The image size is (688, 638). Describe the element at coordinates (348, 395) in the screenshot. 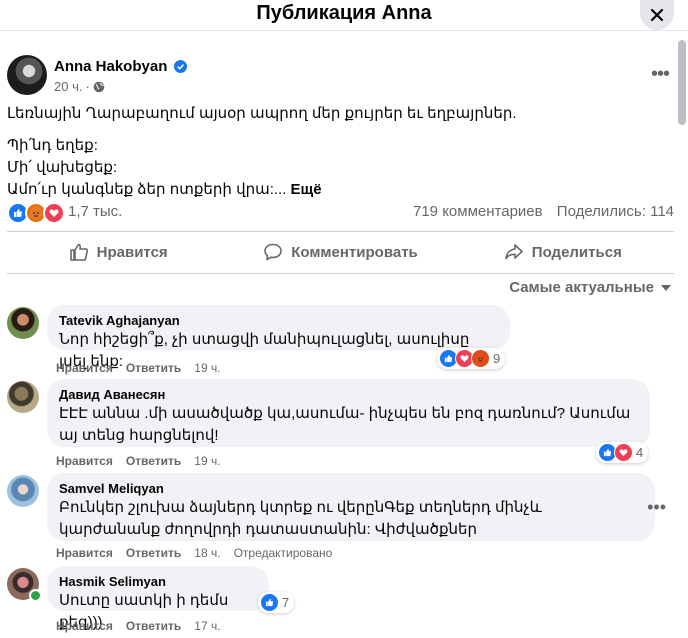

I see `commenter-name: Давид Аванесян` at that location.